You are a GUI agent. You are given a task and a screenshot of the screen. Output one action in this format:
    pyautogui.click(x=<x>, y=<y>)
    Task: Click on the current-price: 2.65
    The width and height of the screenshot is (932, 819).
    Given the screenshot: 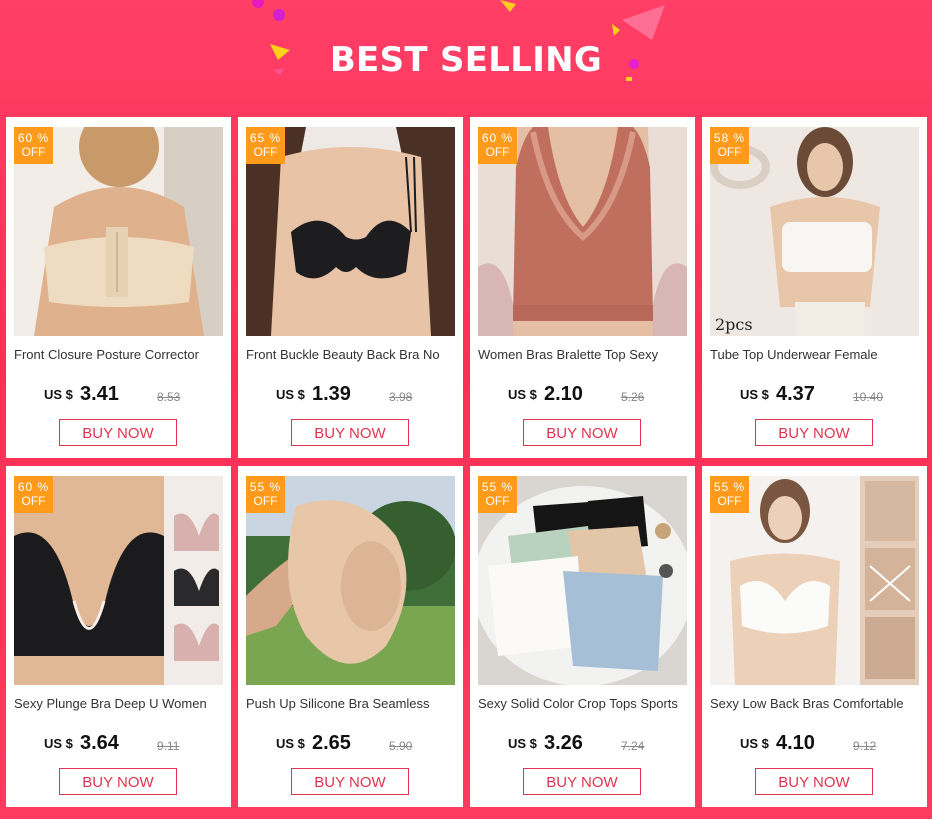 What is the action you would take?
    pyautogui.click(x=331, y=743)
    